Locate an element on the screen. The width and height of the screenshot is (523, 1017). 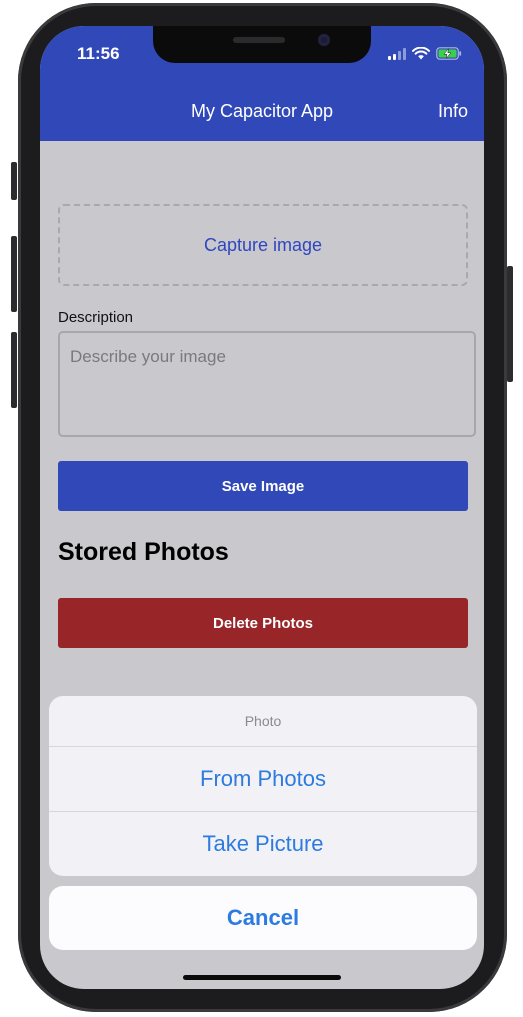
battery-charging-icon is located at coordinates (449, 53).